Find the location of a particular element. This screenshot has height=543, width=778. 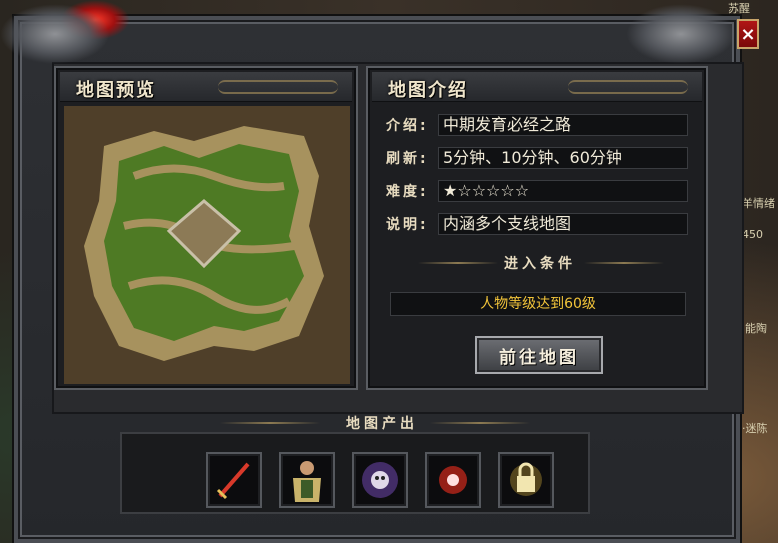

close-icon: × is located at coordinates (748, 34).